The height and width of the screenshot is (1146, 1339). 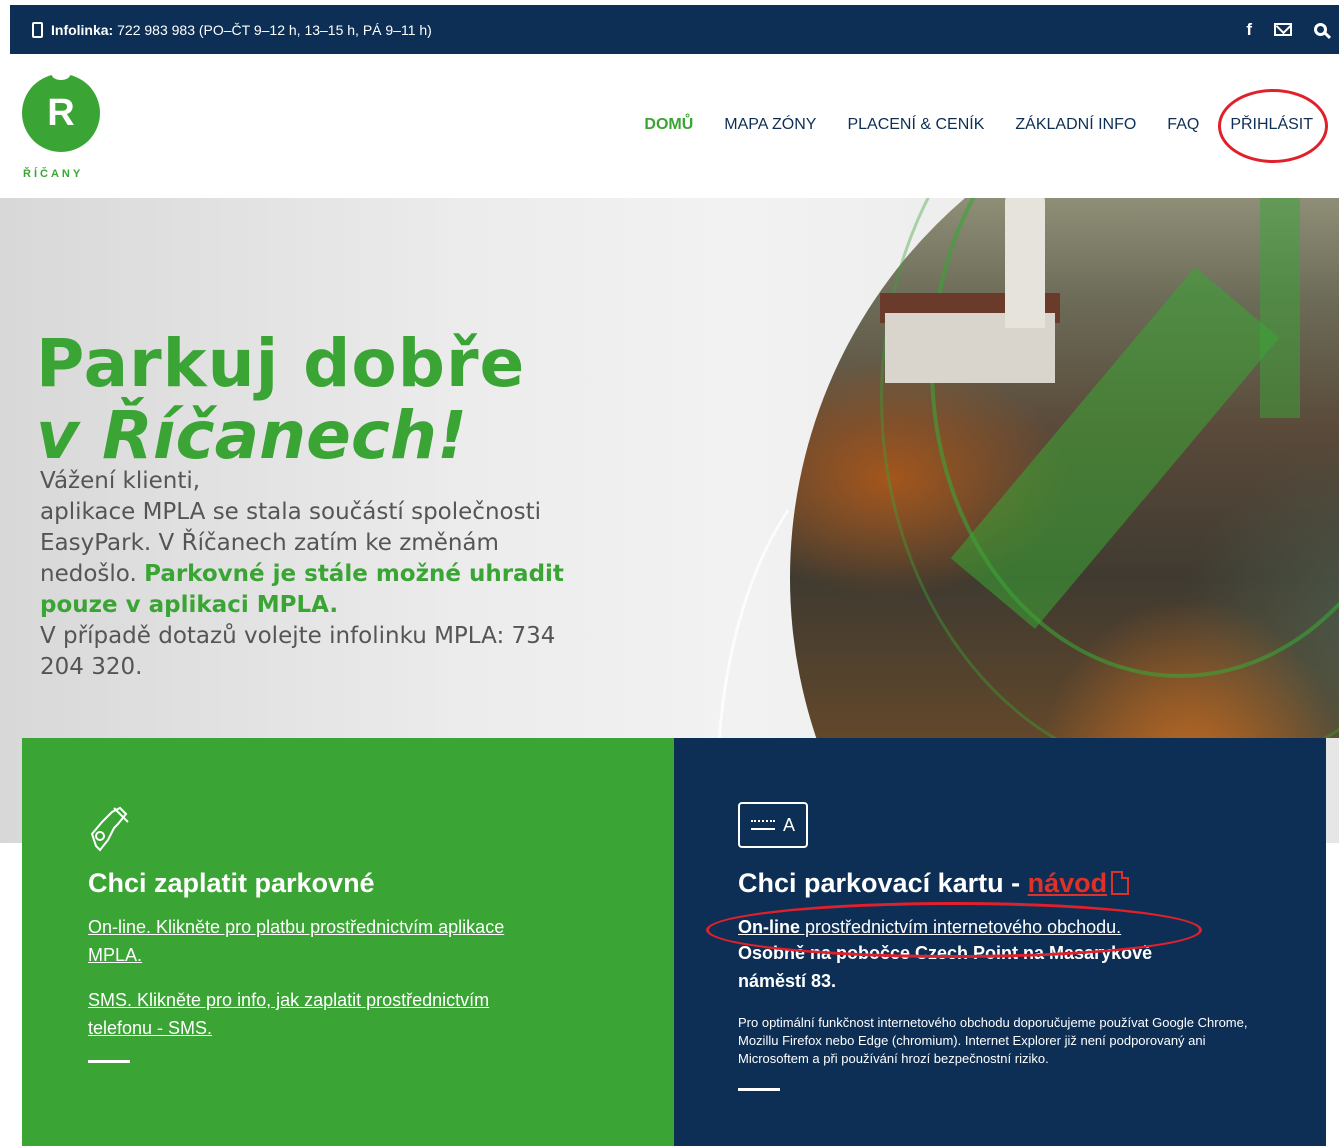 What do you see at coordinates (61, 113) in the screenshot?
I see `logo-circle: R` at bounding box center [61, 113].